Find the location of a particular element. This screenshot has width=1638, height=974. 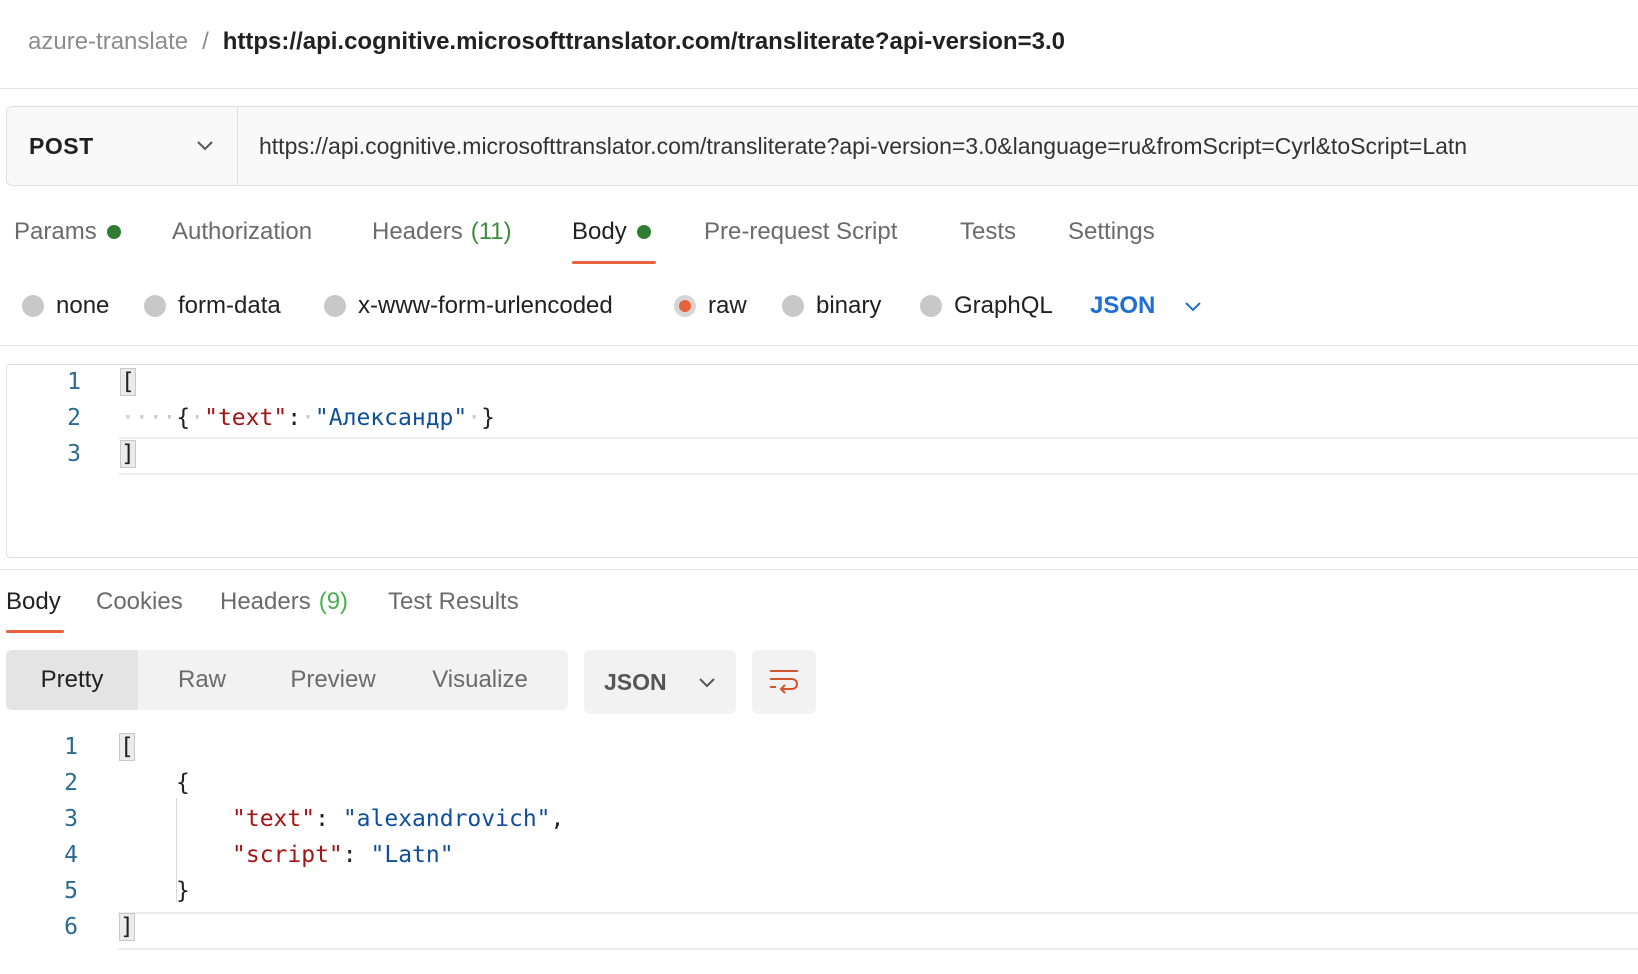

body-language-select: JSON is located at coordinates (1146, 306).